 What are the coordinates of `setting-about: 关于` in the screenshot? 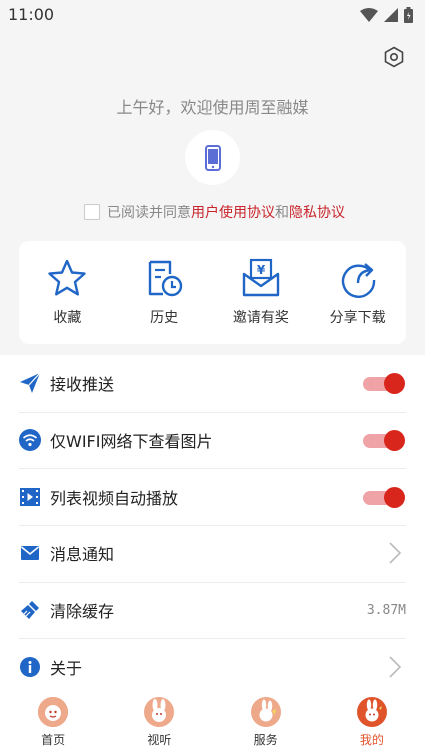 It's located at (212, 666).